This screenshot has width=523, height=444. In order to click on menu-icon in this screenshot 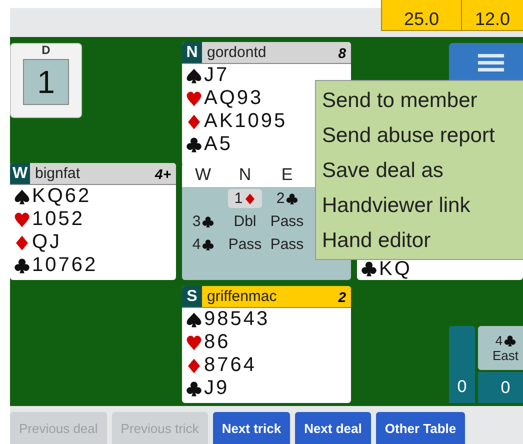, I will do `click(491, 63)`.